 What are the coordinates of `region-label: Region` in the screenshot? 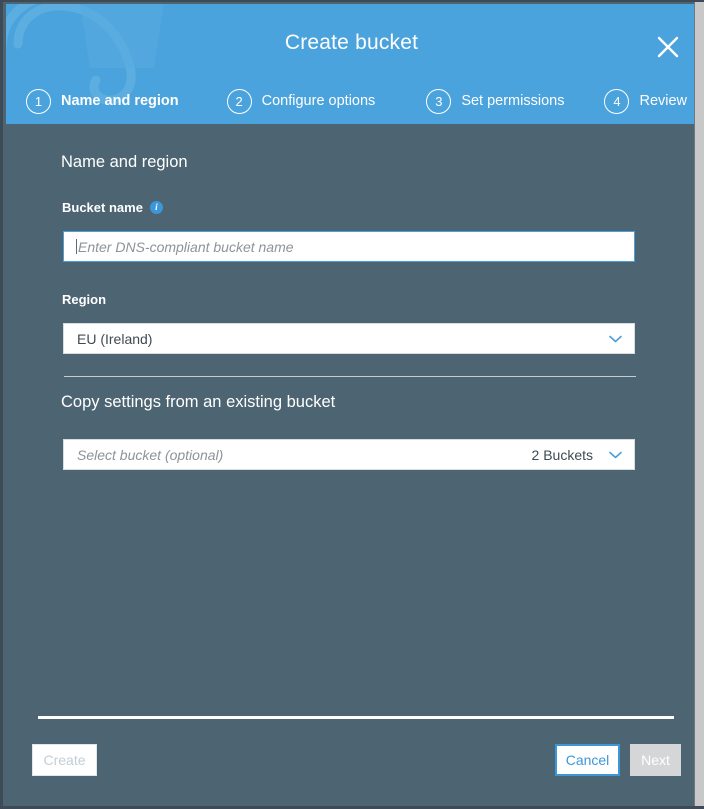 It's located at (84, 299).